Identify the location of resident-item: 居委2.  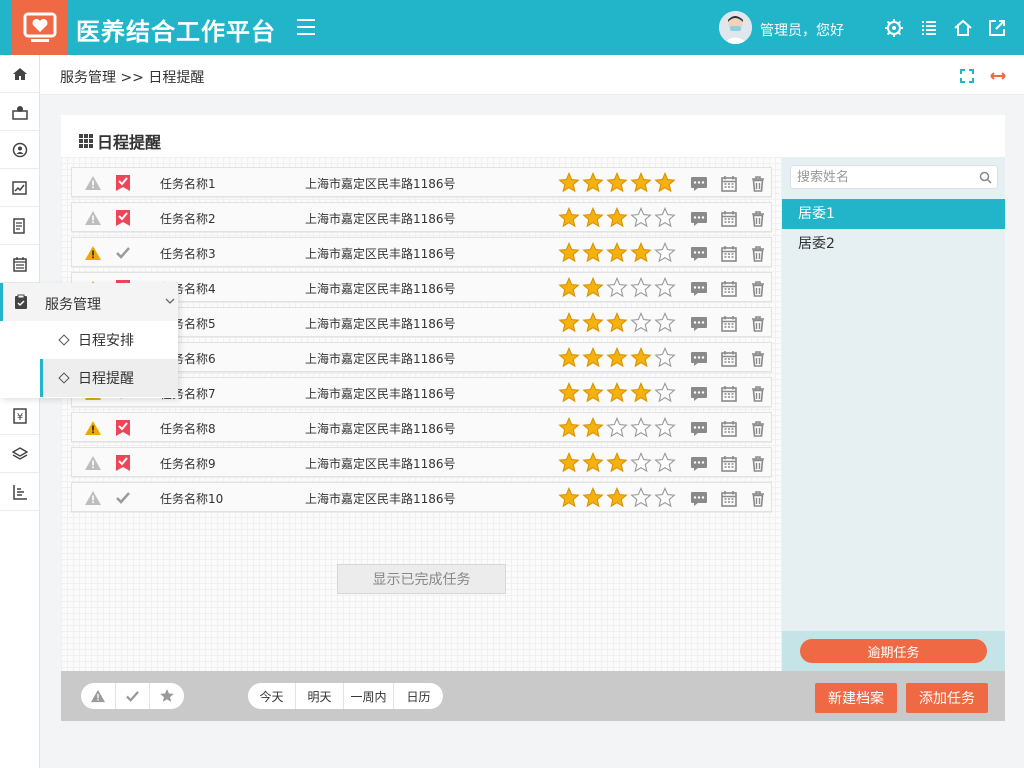
(893, 244).